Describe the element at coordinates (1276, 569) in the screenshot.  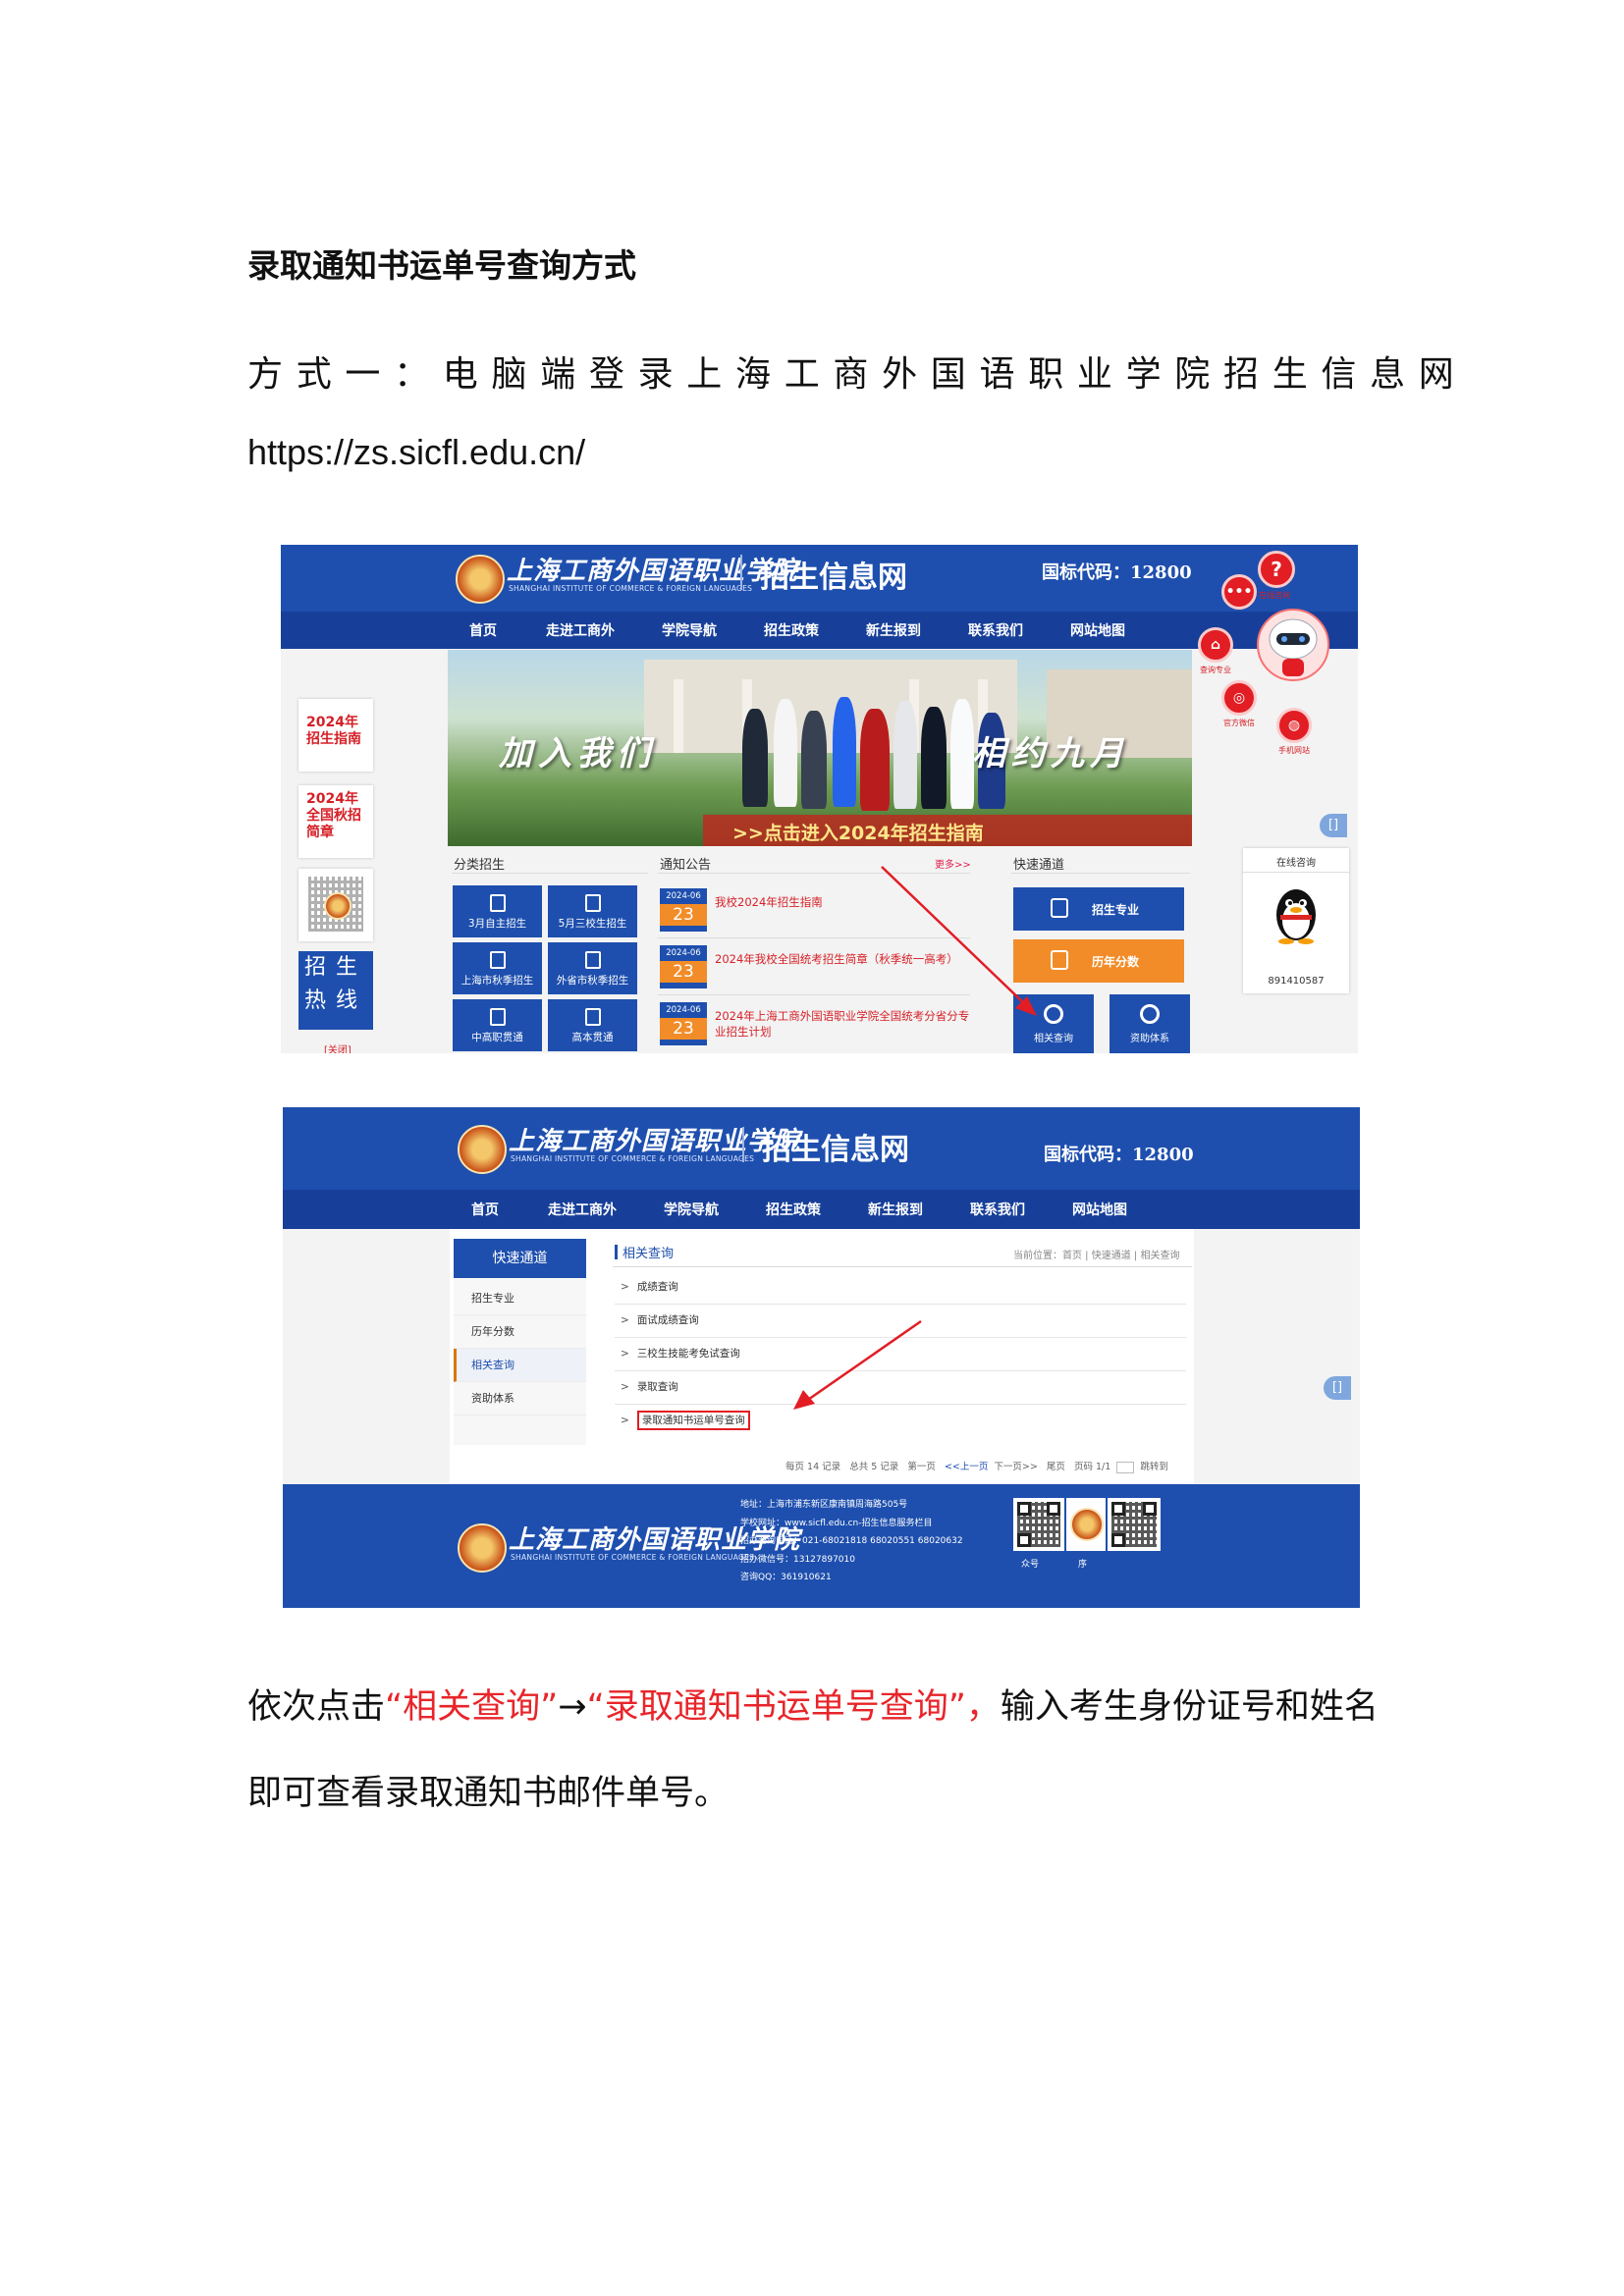
I see `help-float-icon: ?` at that location.